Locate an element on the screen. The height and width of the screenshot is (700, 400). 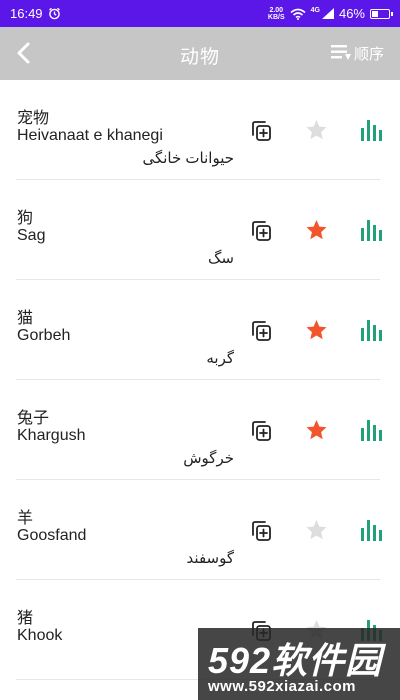
status-left: 16:49 is located at coordinates (35, 13).